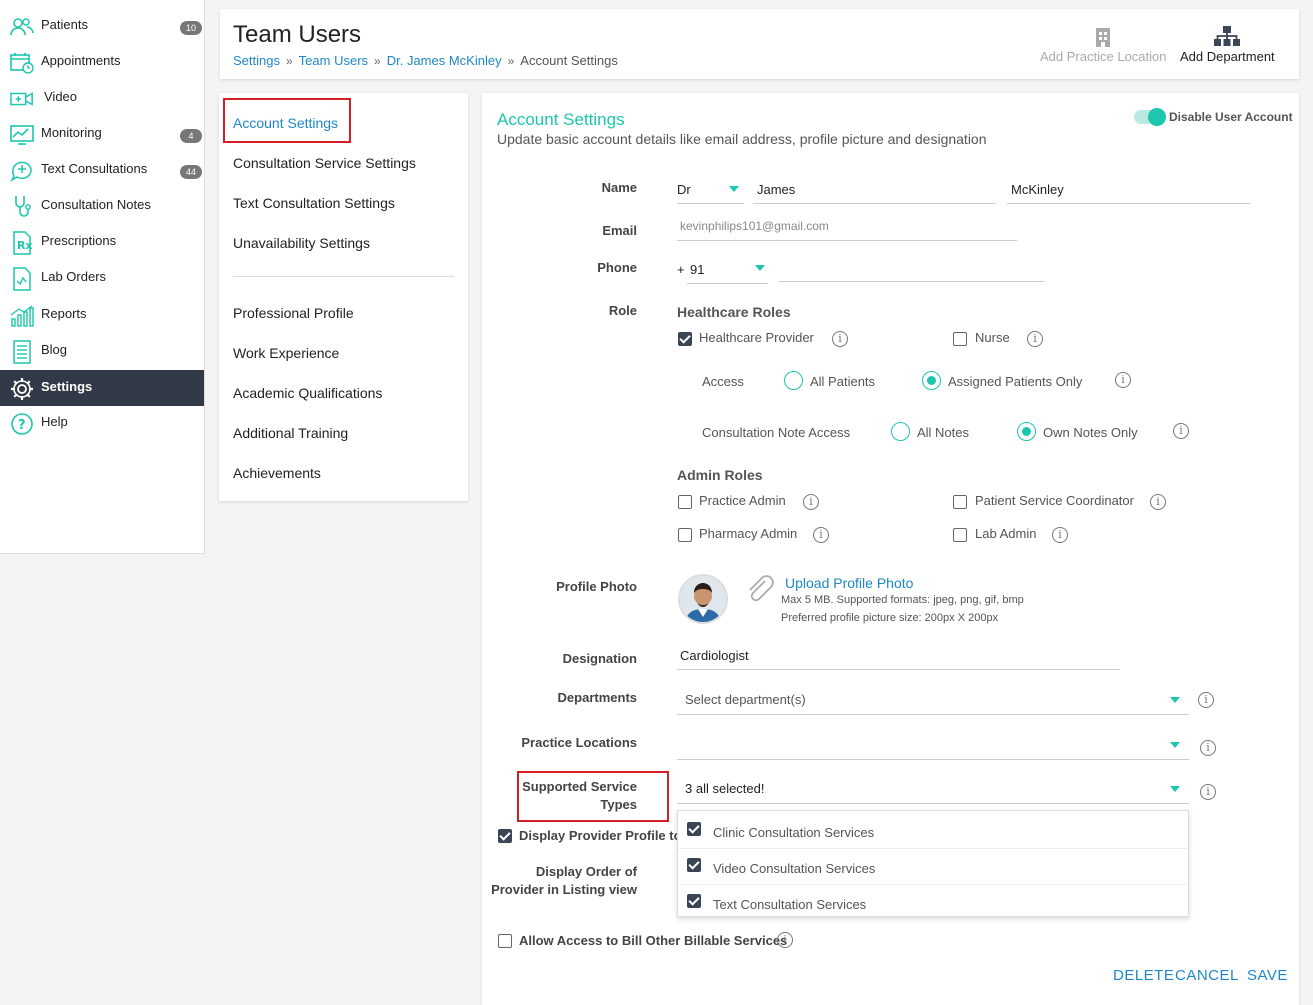 The width and height of the screenshot is (1313, 1005). Describe the element at coordinates (1128, 192) in the screenshot. I see `last-name-input: McKinley` at that location.